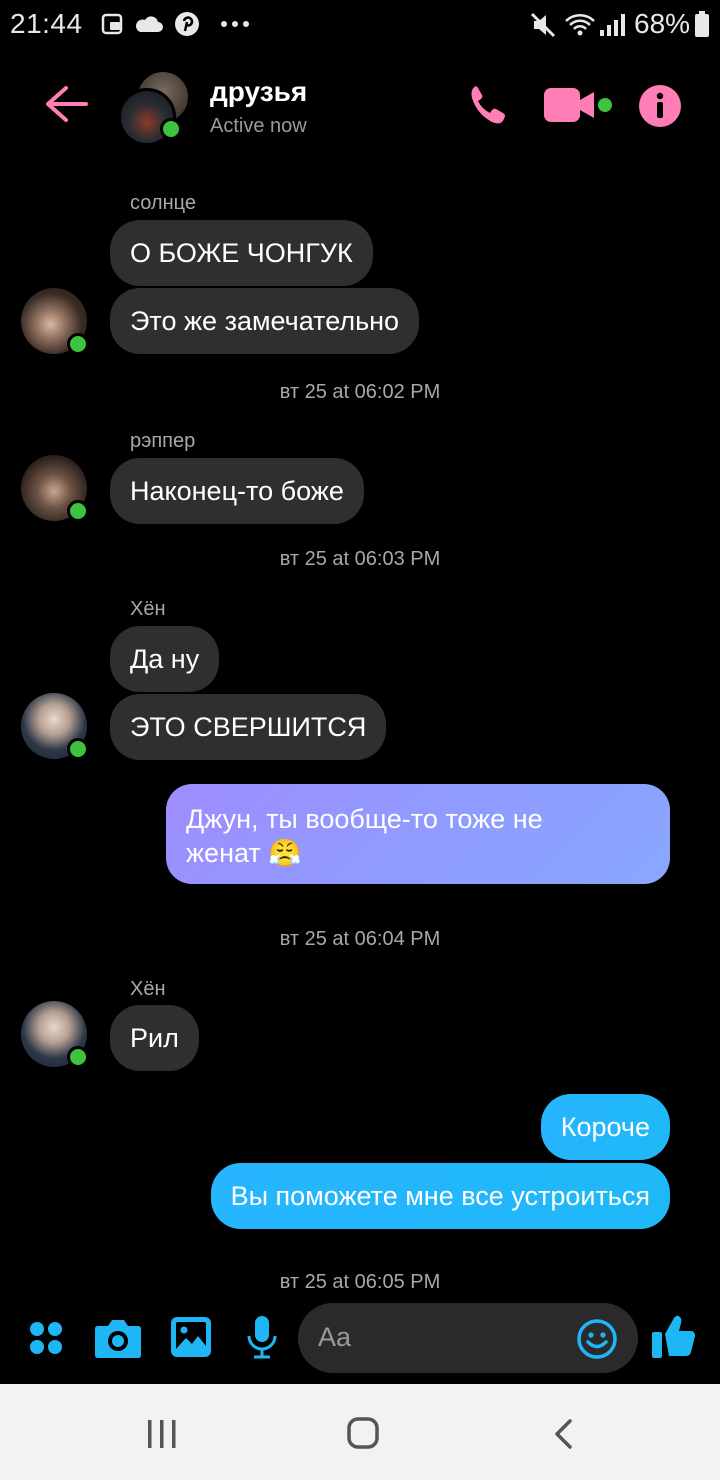 This screenshot has width=720, height=1480. I want to click on outgoing-message-bubble: Короче, so click(605, 1127).